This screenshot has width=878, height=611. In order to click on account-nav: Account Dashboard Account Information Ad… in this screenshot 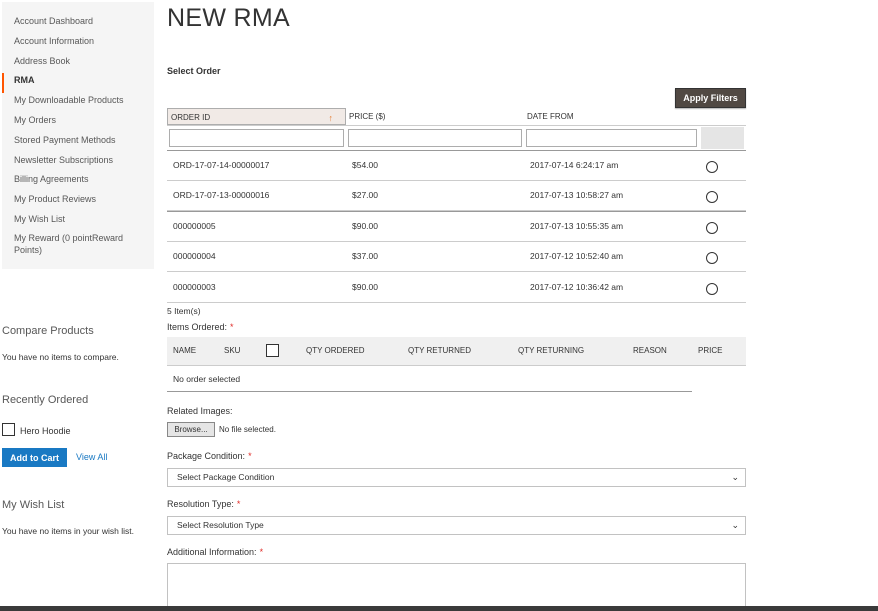, I will do `click(78, 135)`.